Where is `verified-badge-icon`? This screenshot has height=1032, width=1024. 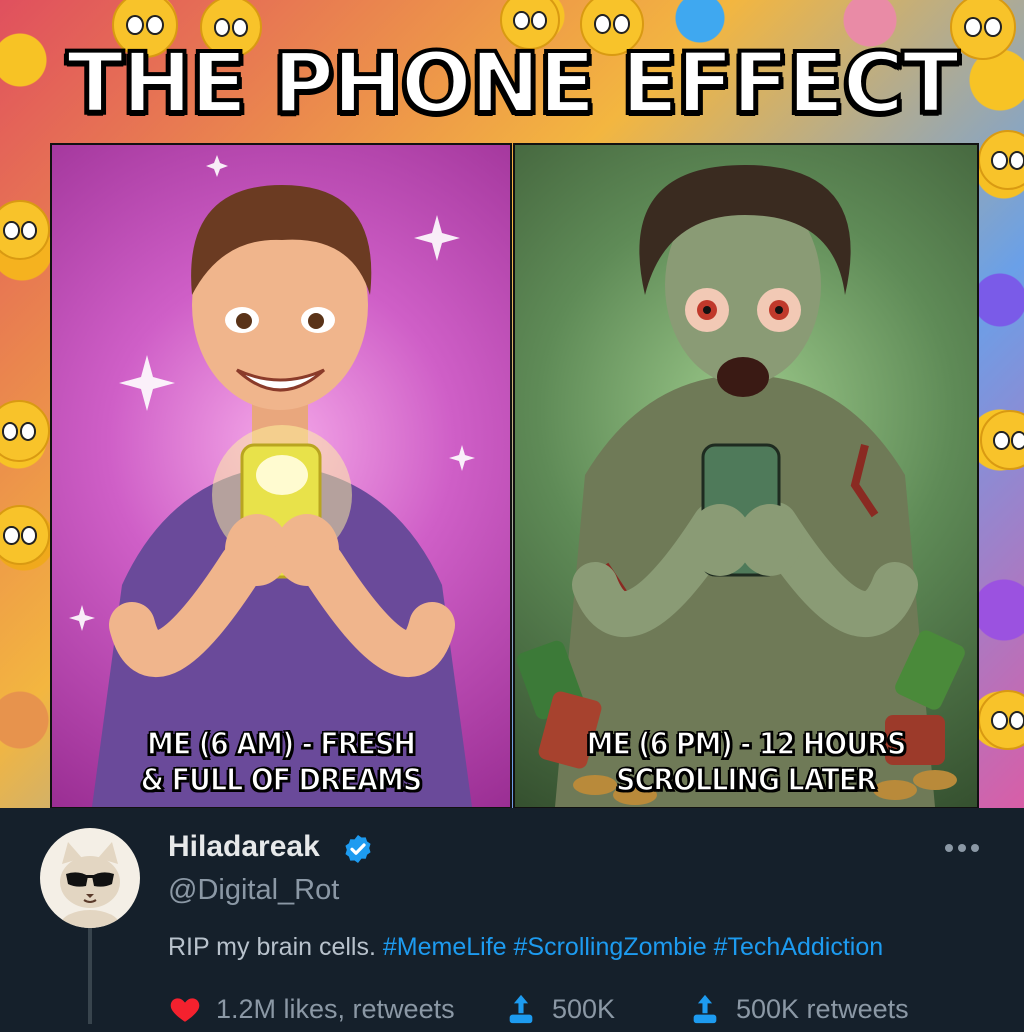 verified-badge-icon is located at coordinates (358, 849).